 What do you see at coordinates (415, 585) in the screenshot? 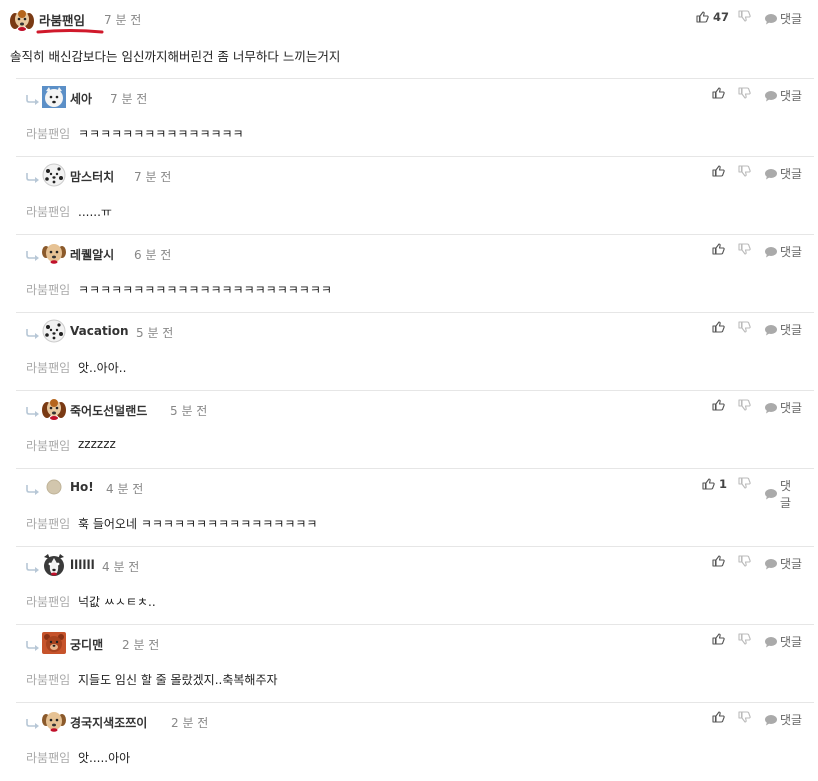
I see `reply-item: llllll 4 분 전 라붐팬임 넉값 ㅆㅅㅌㅊ.. 댓글` at bounding box center [415, 585].